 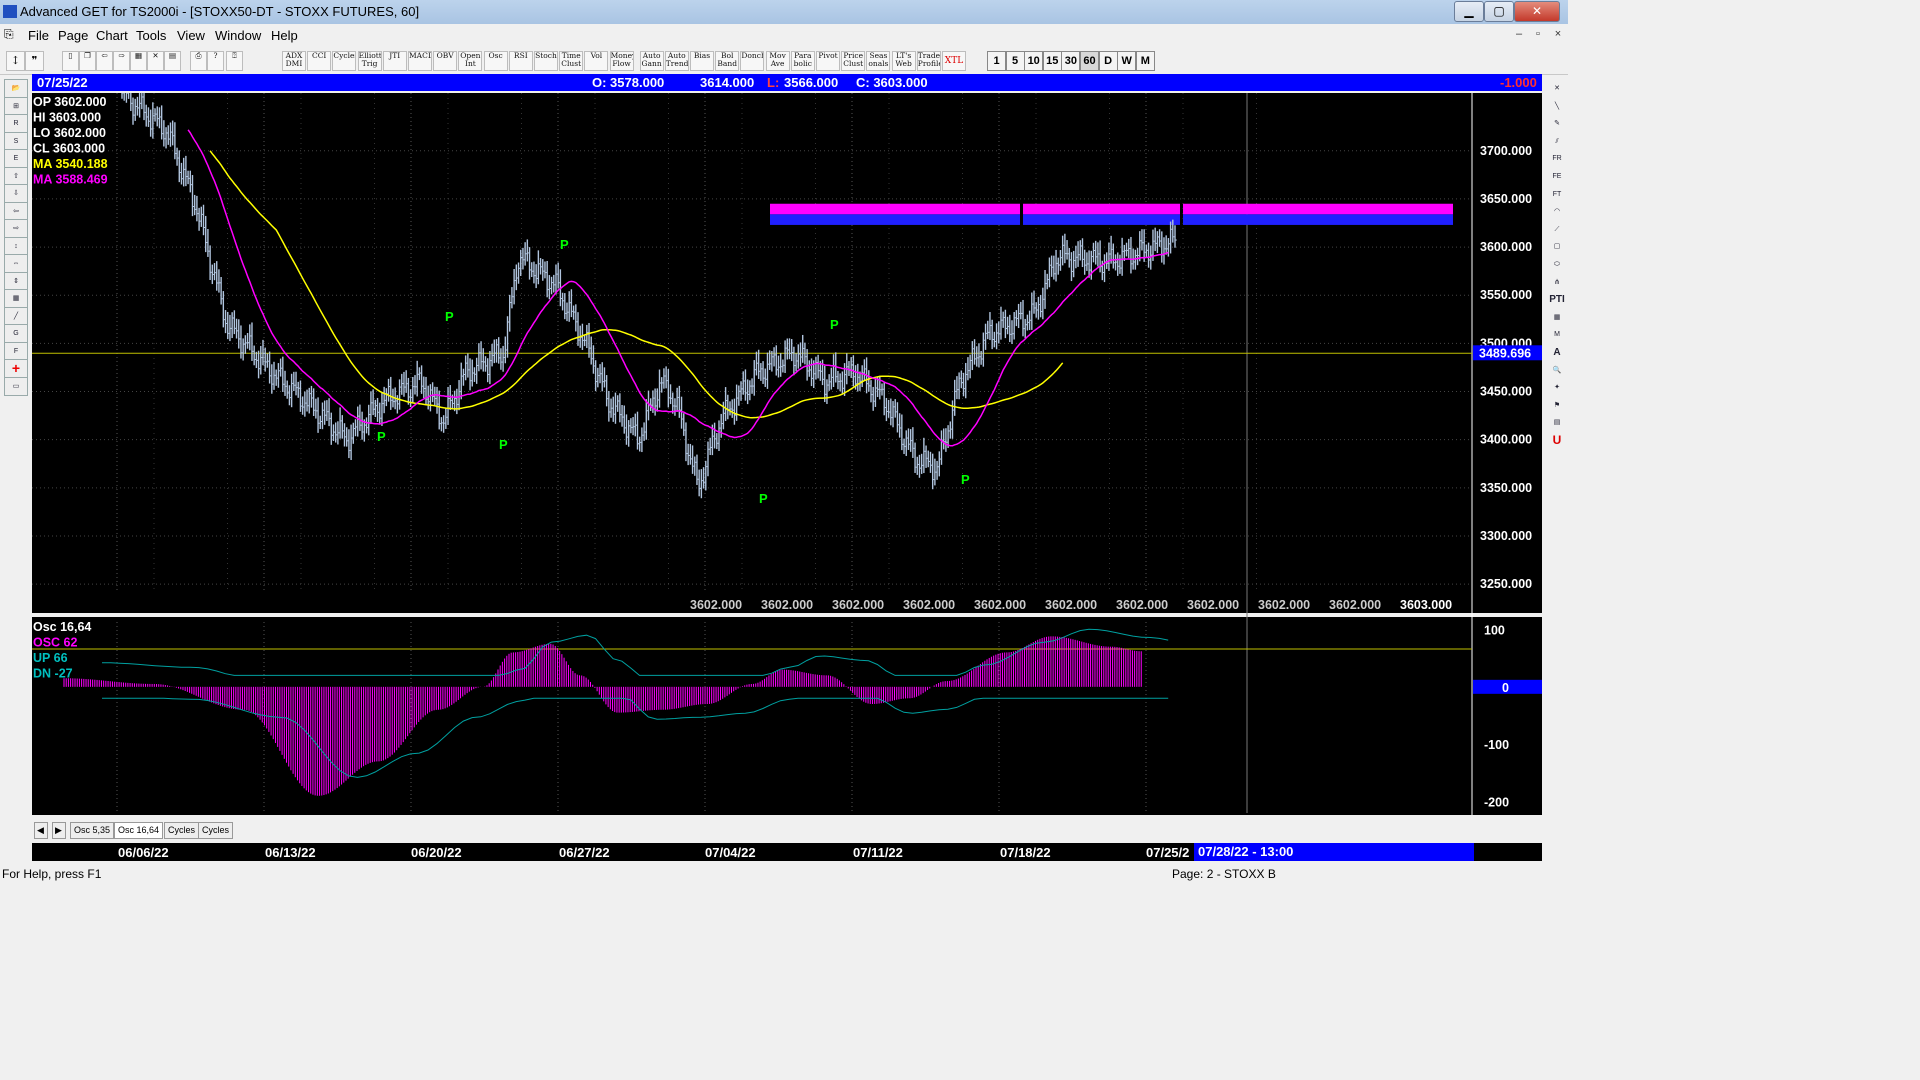 What do you see at coordinates (1557, 211) in the screenshot?
I see `arc-icon: ◠` at bounding box center [1557, 211].